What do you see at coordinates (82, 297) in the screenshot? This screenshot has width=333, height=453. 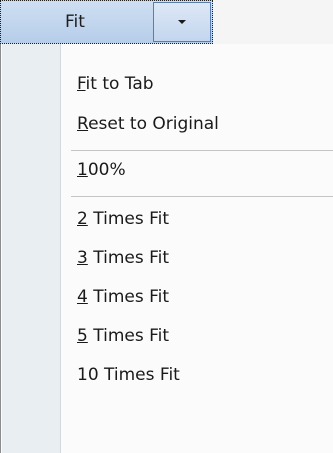 I see `mnemonic-char: 4` at bounding box center [82, 297].